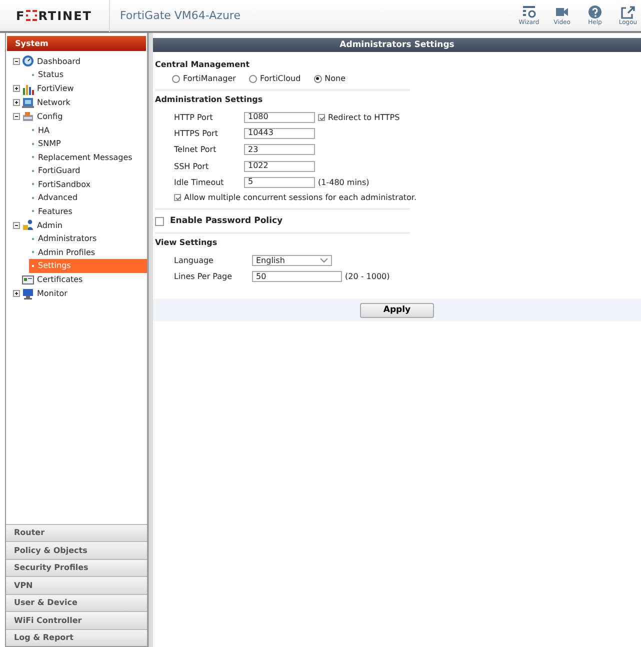  I want to click on apply-button: Apply, so click(397, 310).